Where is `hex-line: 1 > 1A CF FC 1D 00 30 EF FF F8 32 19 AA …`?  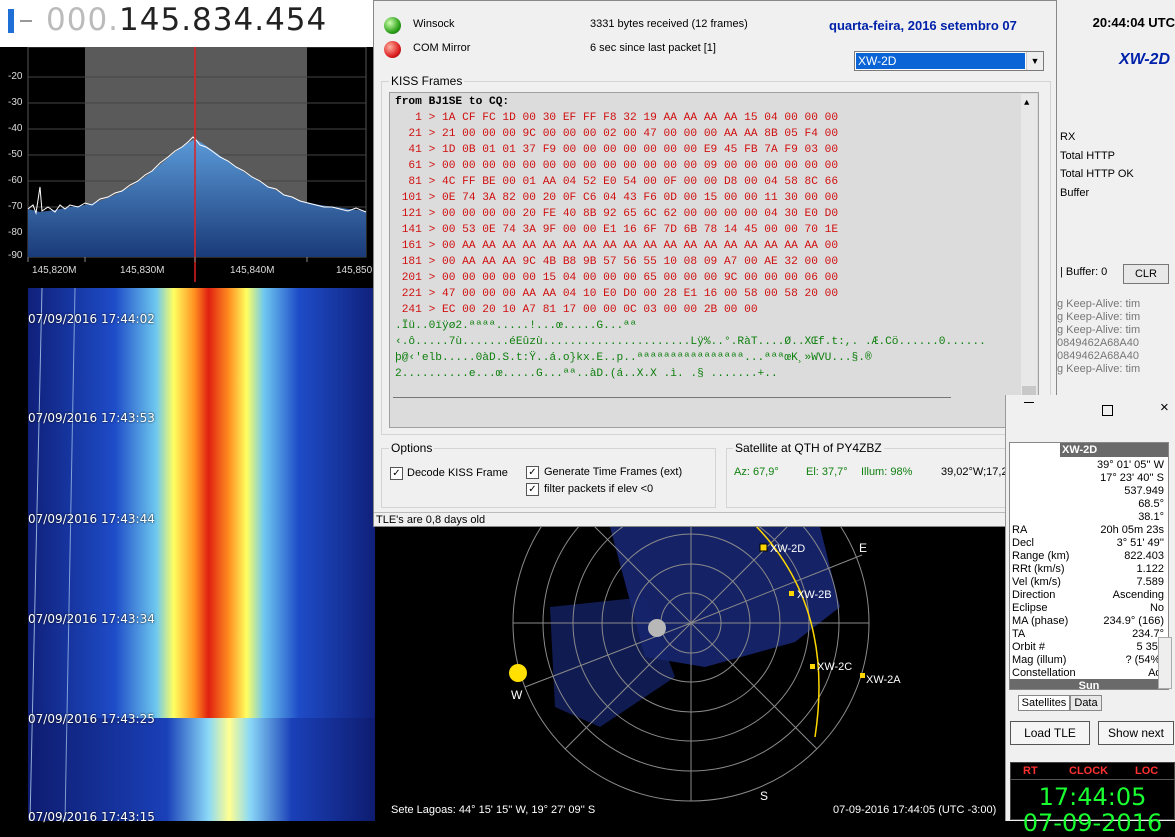 hex-line: 1 > 1A CF FC 1D 00 30 EF FF F8 32 19 AA … is located at coordinates (617, 118).